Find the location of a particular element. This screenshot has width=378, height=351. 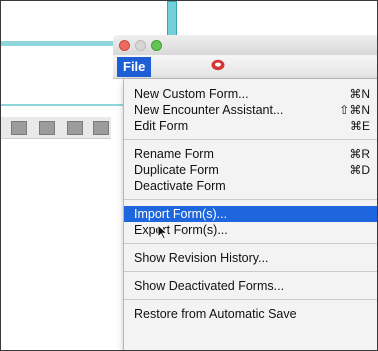

menu-item-label: Rename Form is located at coordinates (174, 154).